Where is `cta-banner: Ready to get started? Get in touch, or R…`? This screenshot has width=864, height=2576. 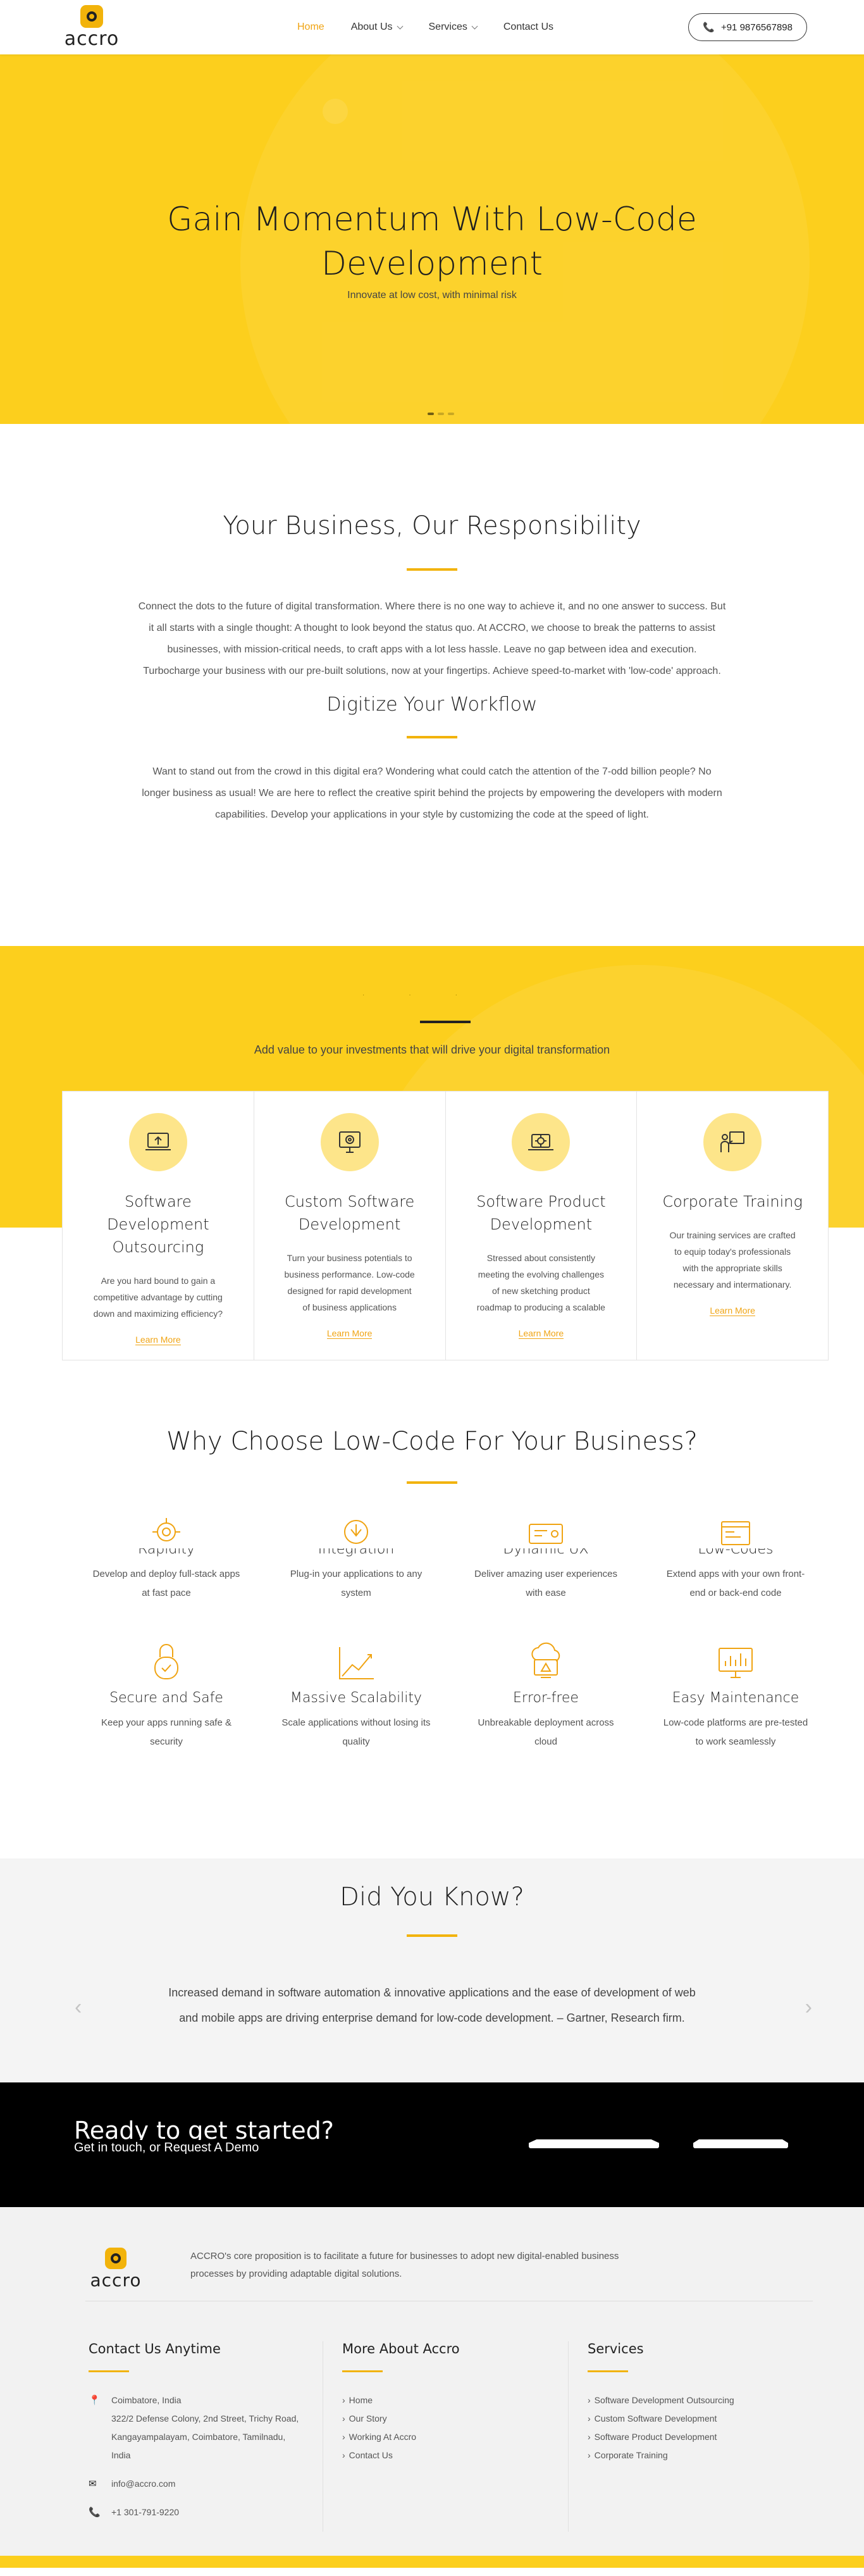
cta-banner: Ready to get started? Get in touch, or R… is located at coordinates (432, 2144).